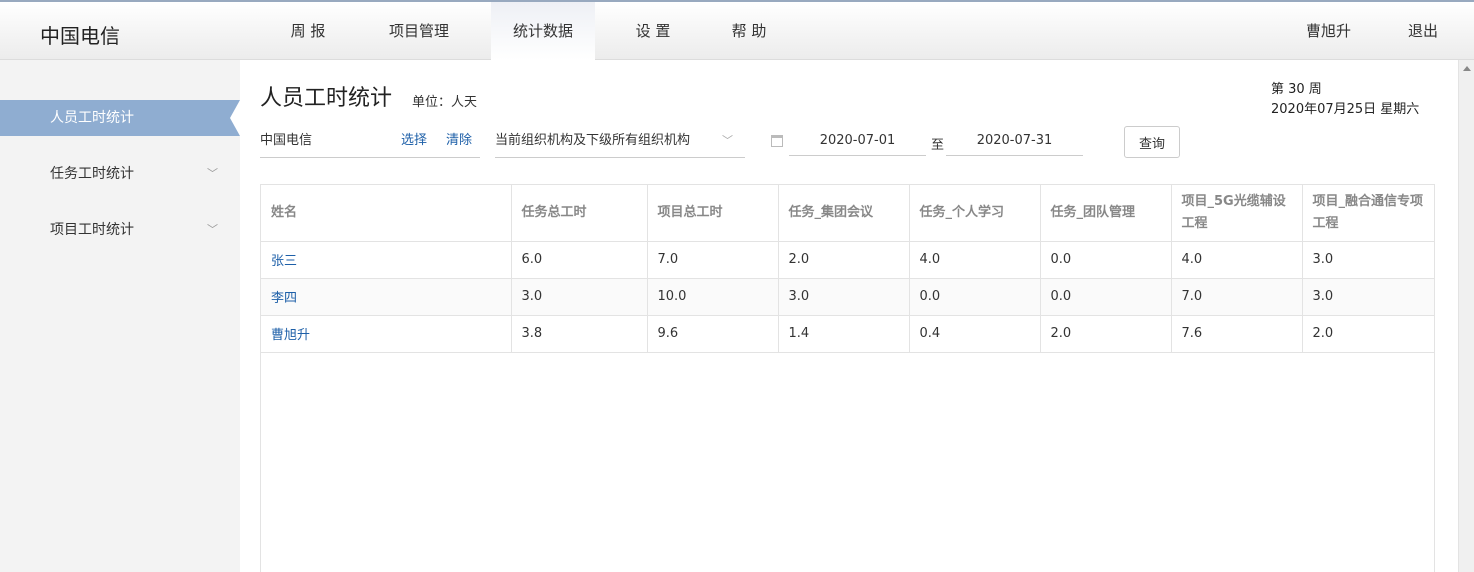  What do you see at coordinates (938, 145) in the screenshot?
I see `date-range-separator: 至` at bounding box center [938, 145].